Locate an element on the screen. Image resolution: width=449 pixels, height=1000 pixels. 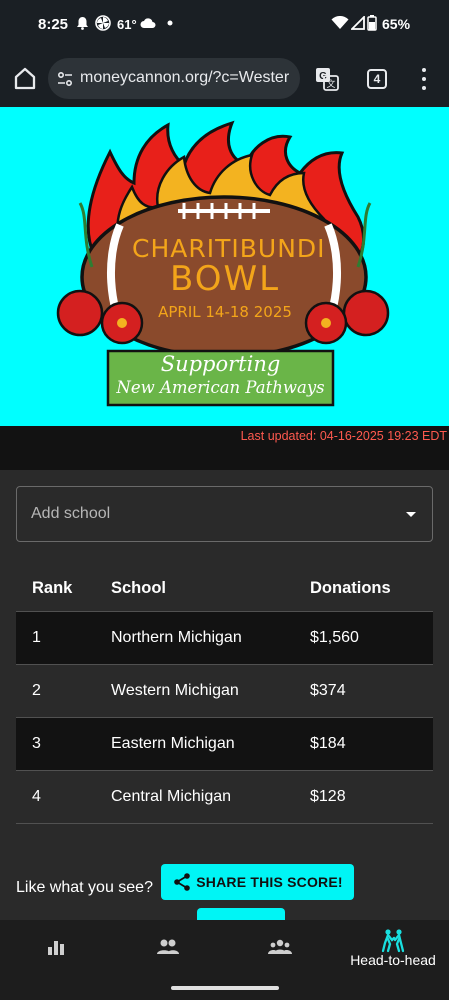
table-row: 2 Western Michigan $374 is located at coordinates (224, 691).